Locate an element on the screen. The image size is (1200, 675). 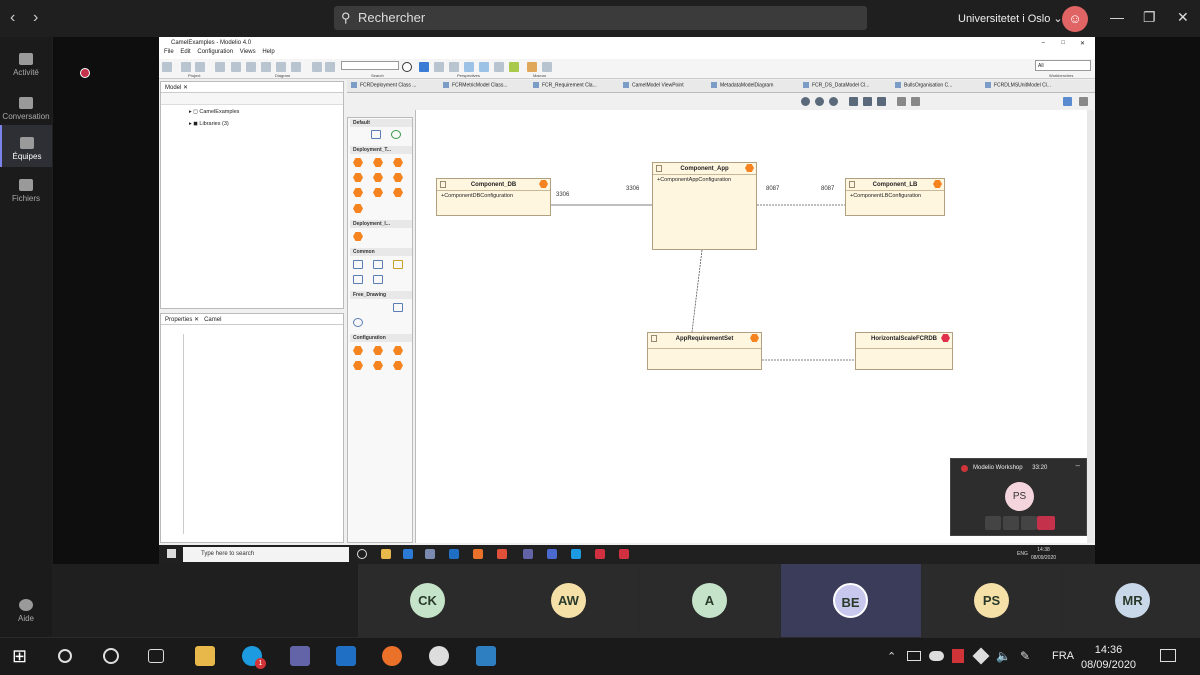
participant-tile: AW is located at coordinates (569, 600).